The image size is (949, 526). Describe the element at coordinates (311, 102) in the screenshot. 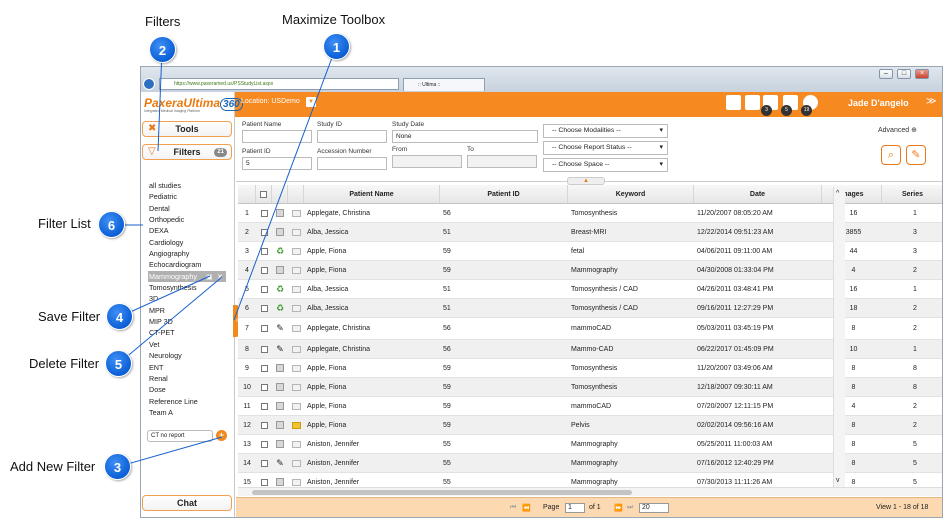

I see `location-dropdown-icon: ▼` at that location.